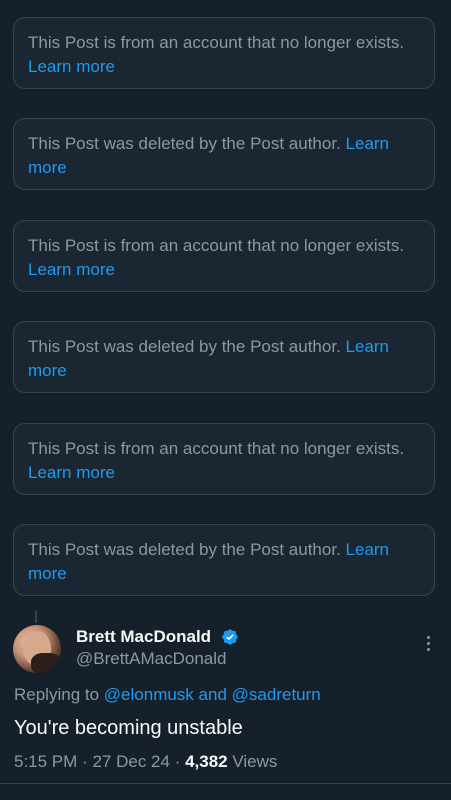 Image resolution: width=451 pixels, height=800 pixels. Describe the element at coordinates (46, 663) in the screenshot. I see `avatar-shadow` at that location.